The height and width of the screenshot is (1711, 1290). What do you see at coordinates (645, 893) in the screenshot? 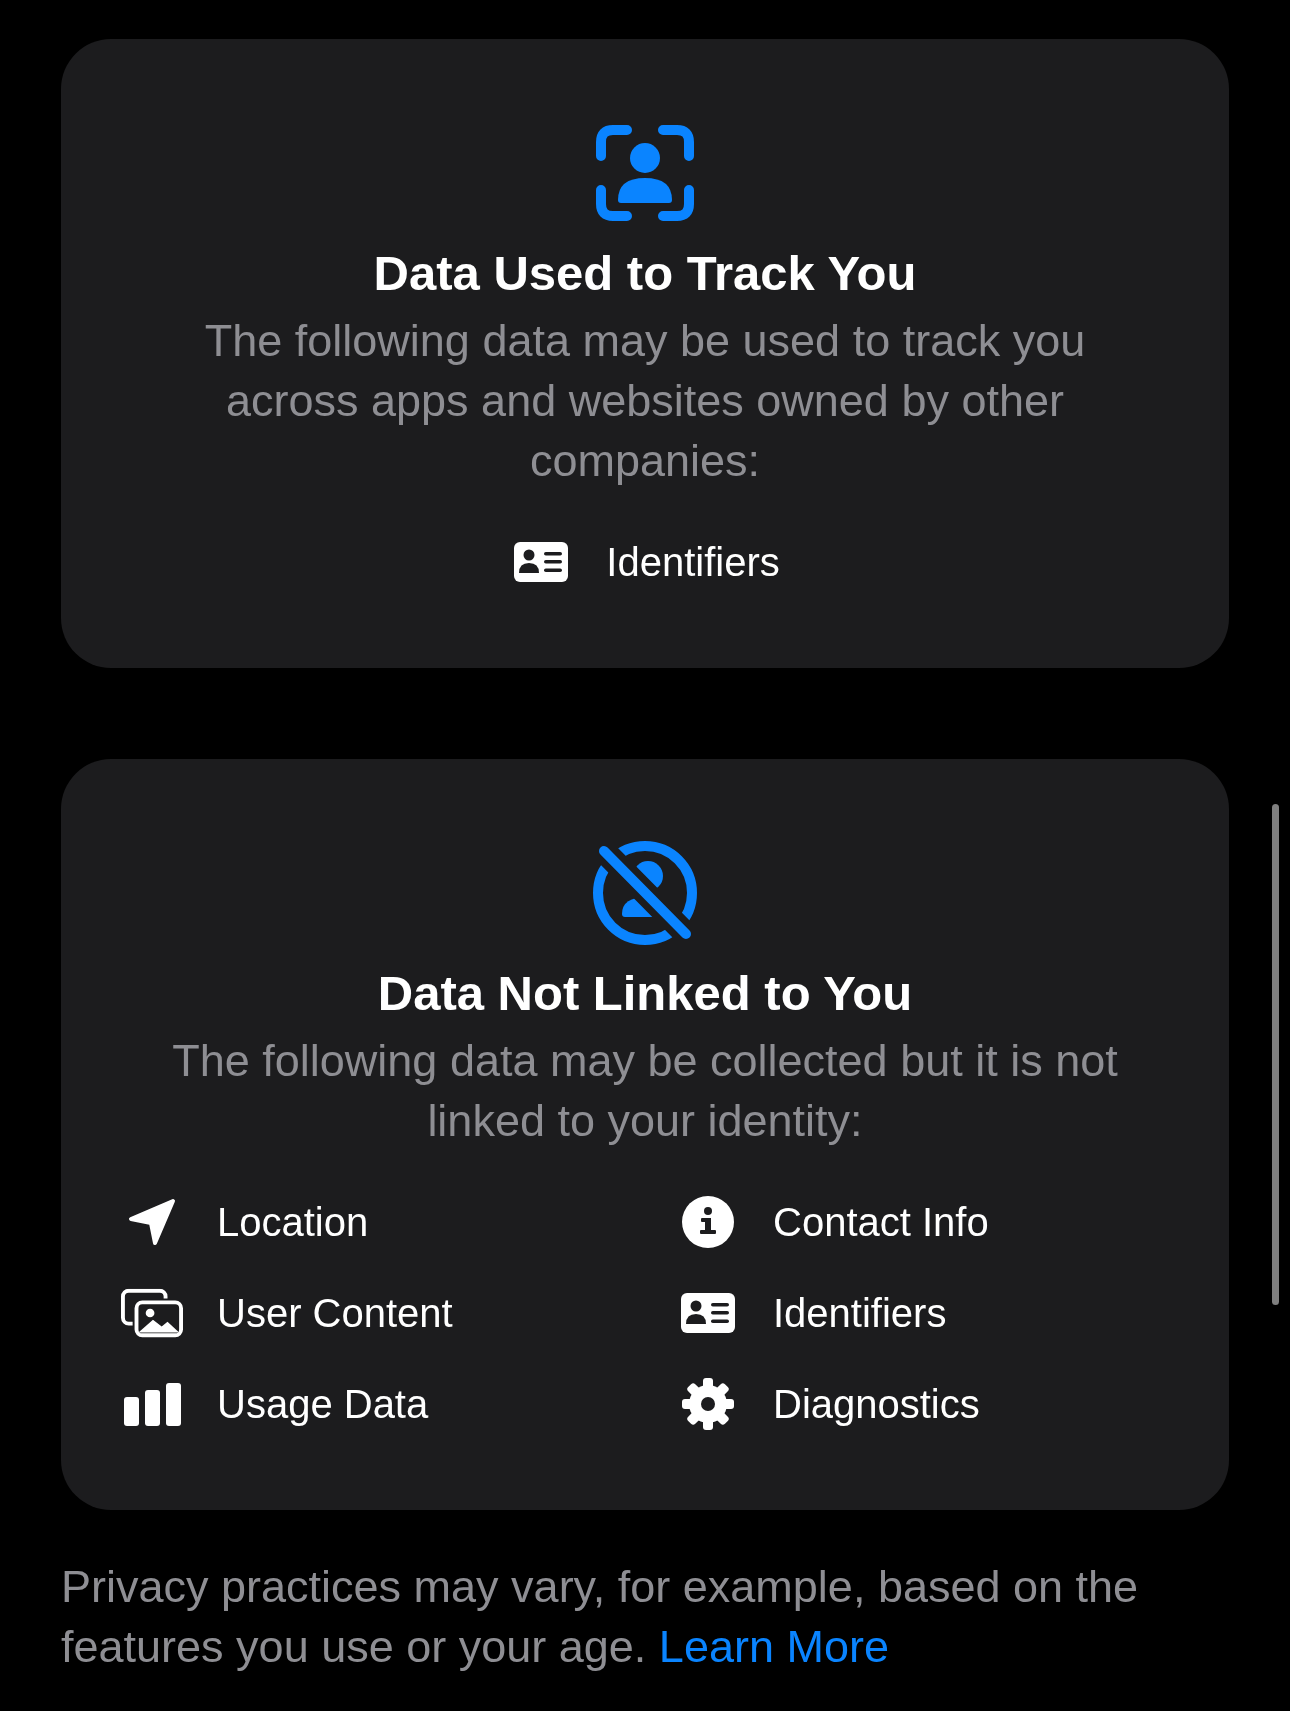
I see `person-slash-icon` at bounding box center [645, 893].